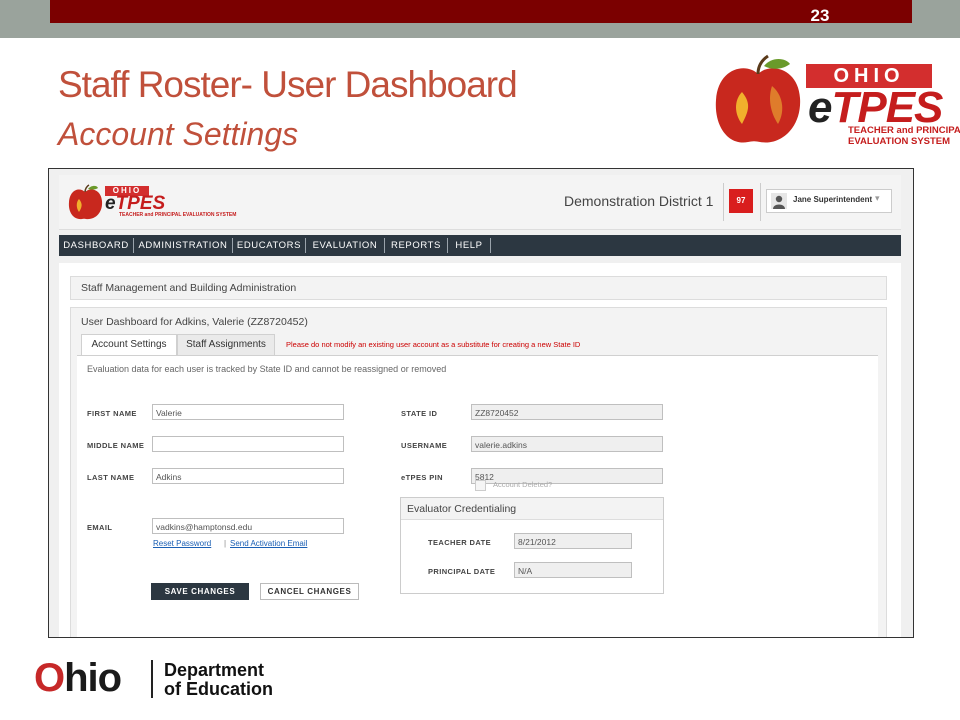 The width and height of the screenshot is (960, 720). Describe the element at coordinates (178, 215) in the screenshot. I see `app-logo-tagline: TEACHER and PRINCIPAL EVALUATION SYSTEM` at that location.